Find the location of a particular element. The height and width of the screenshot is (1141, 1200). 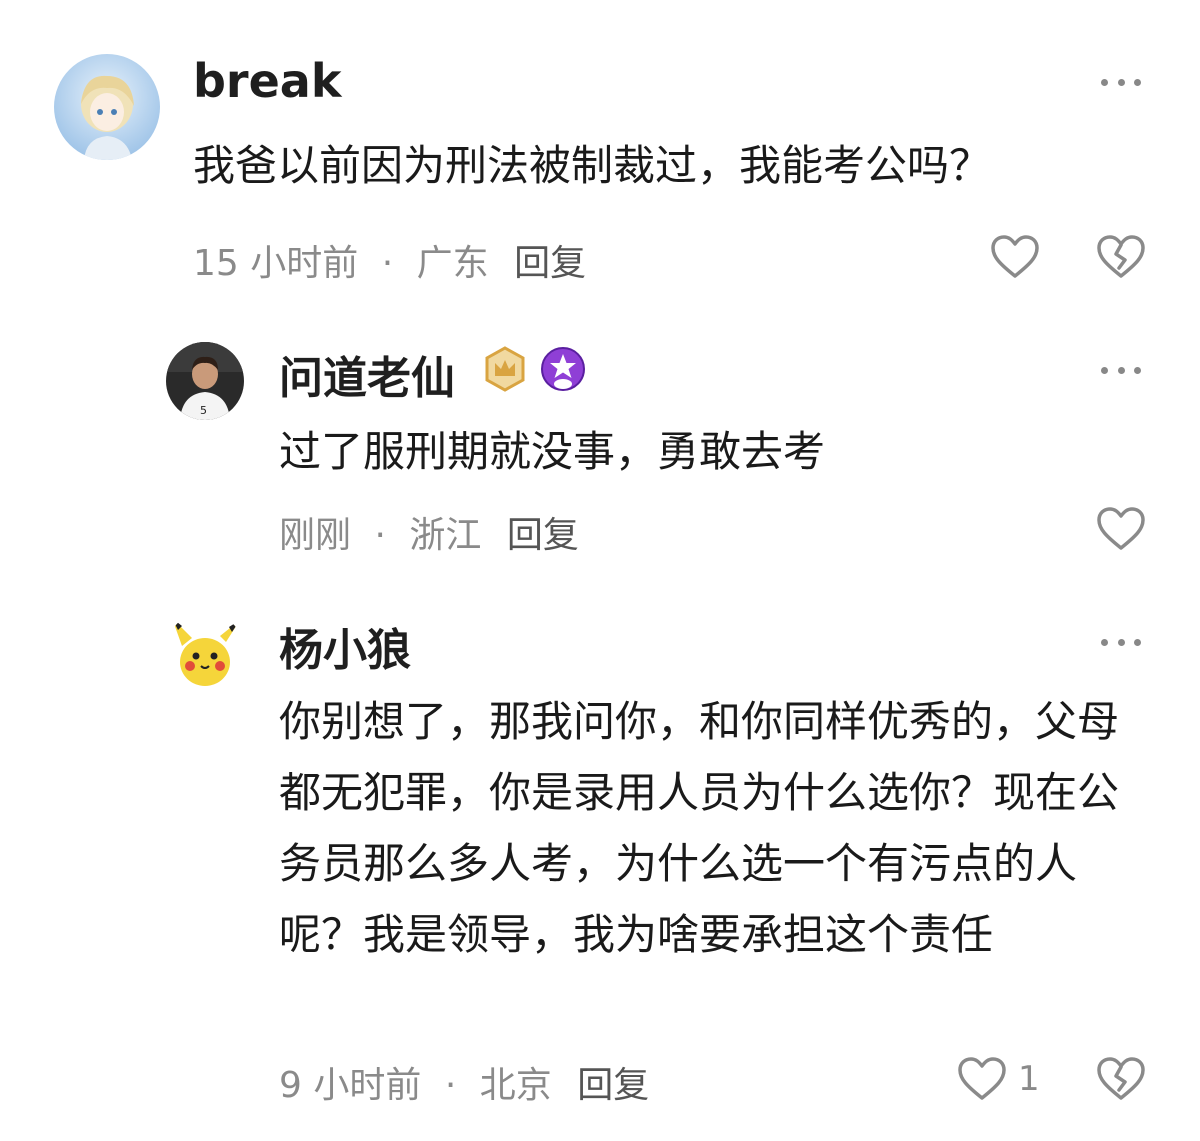

comment-location: 广东 is located at coordinates (452, 263).